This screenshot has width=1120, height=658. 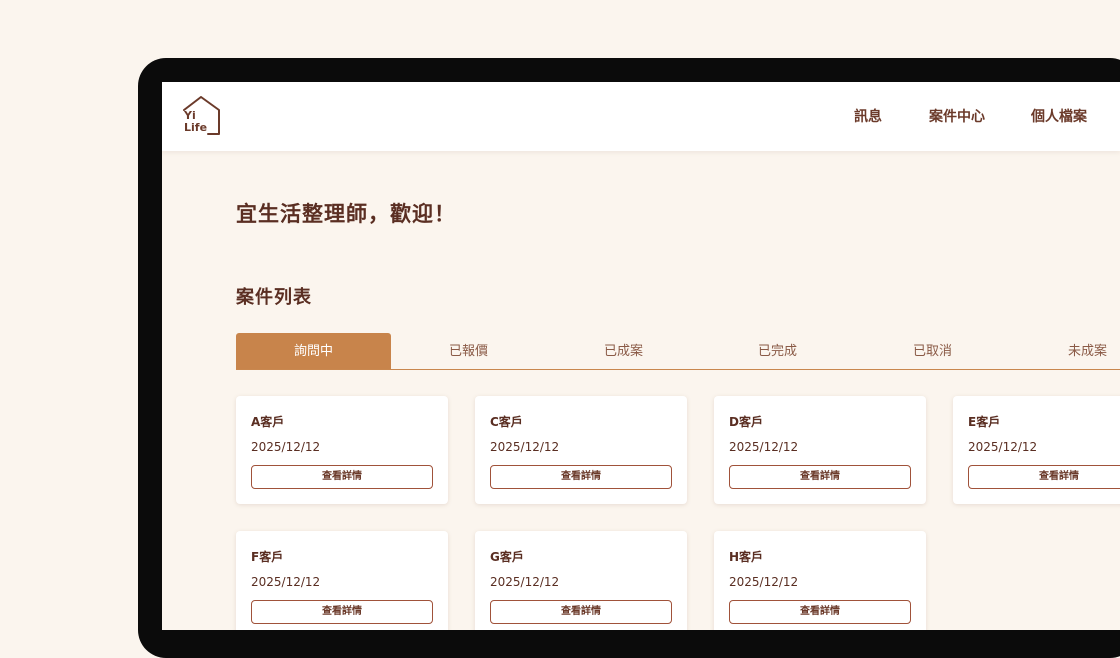 What do you see at coordinates (932, 351) in the screenshot?
I see `tab-cancelled: 已取消` at bounding box center [932, 351].